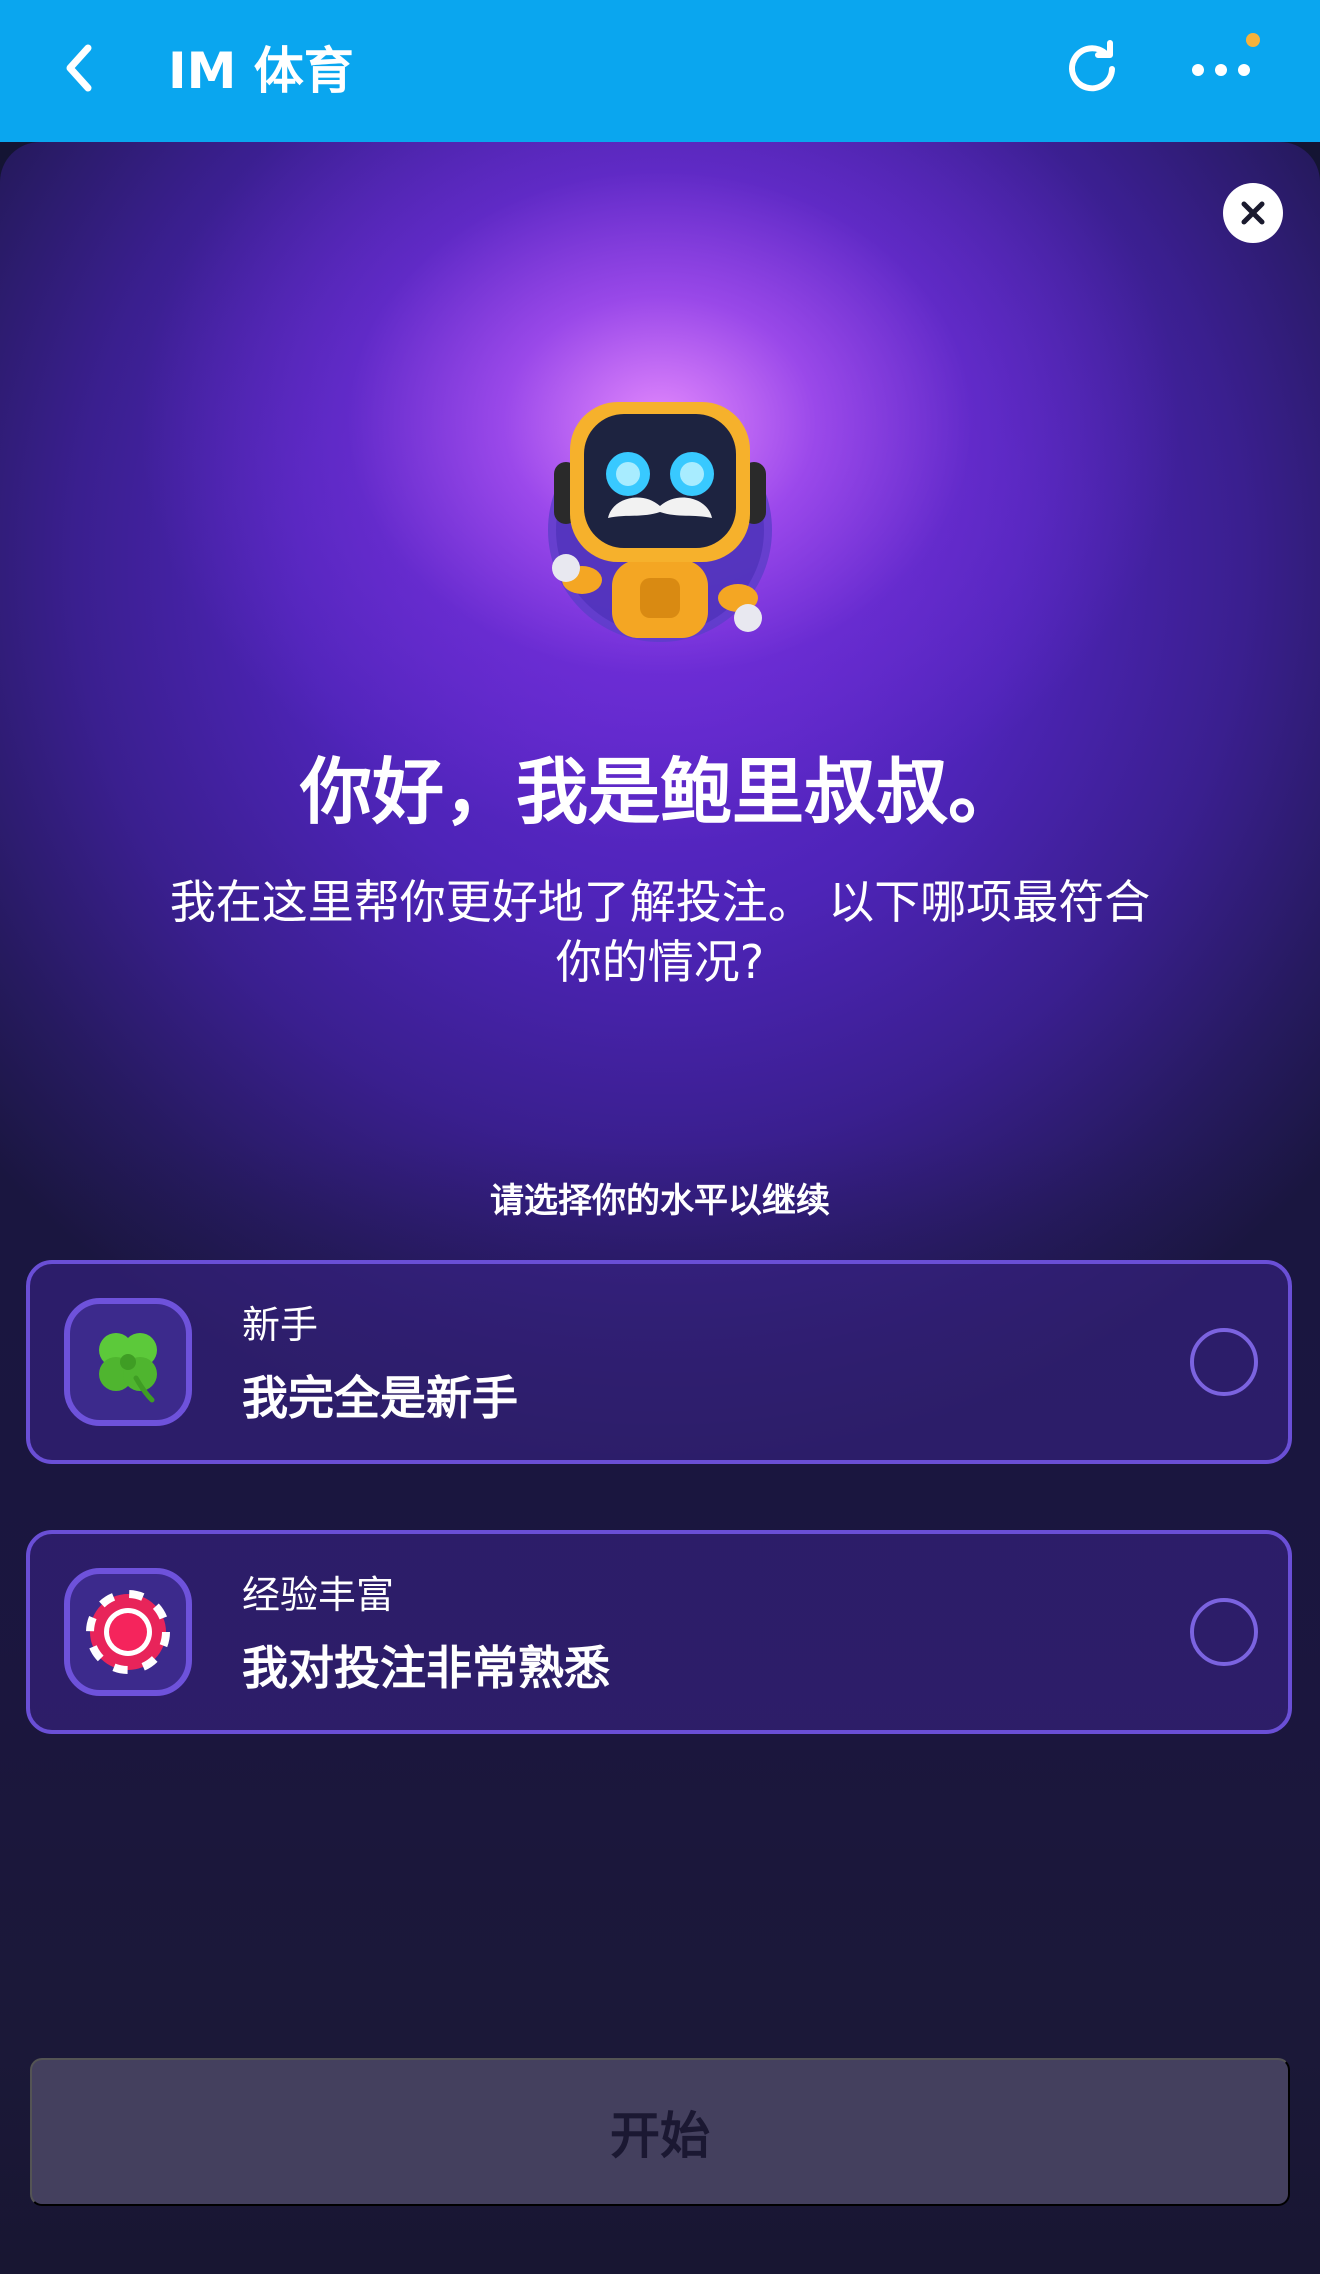 This screenshot has width=1320, height=2274. Describe the element at coordinates (660, 530) in the screenshot. I see `robot-mascot` at that location.